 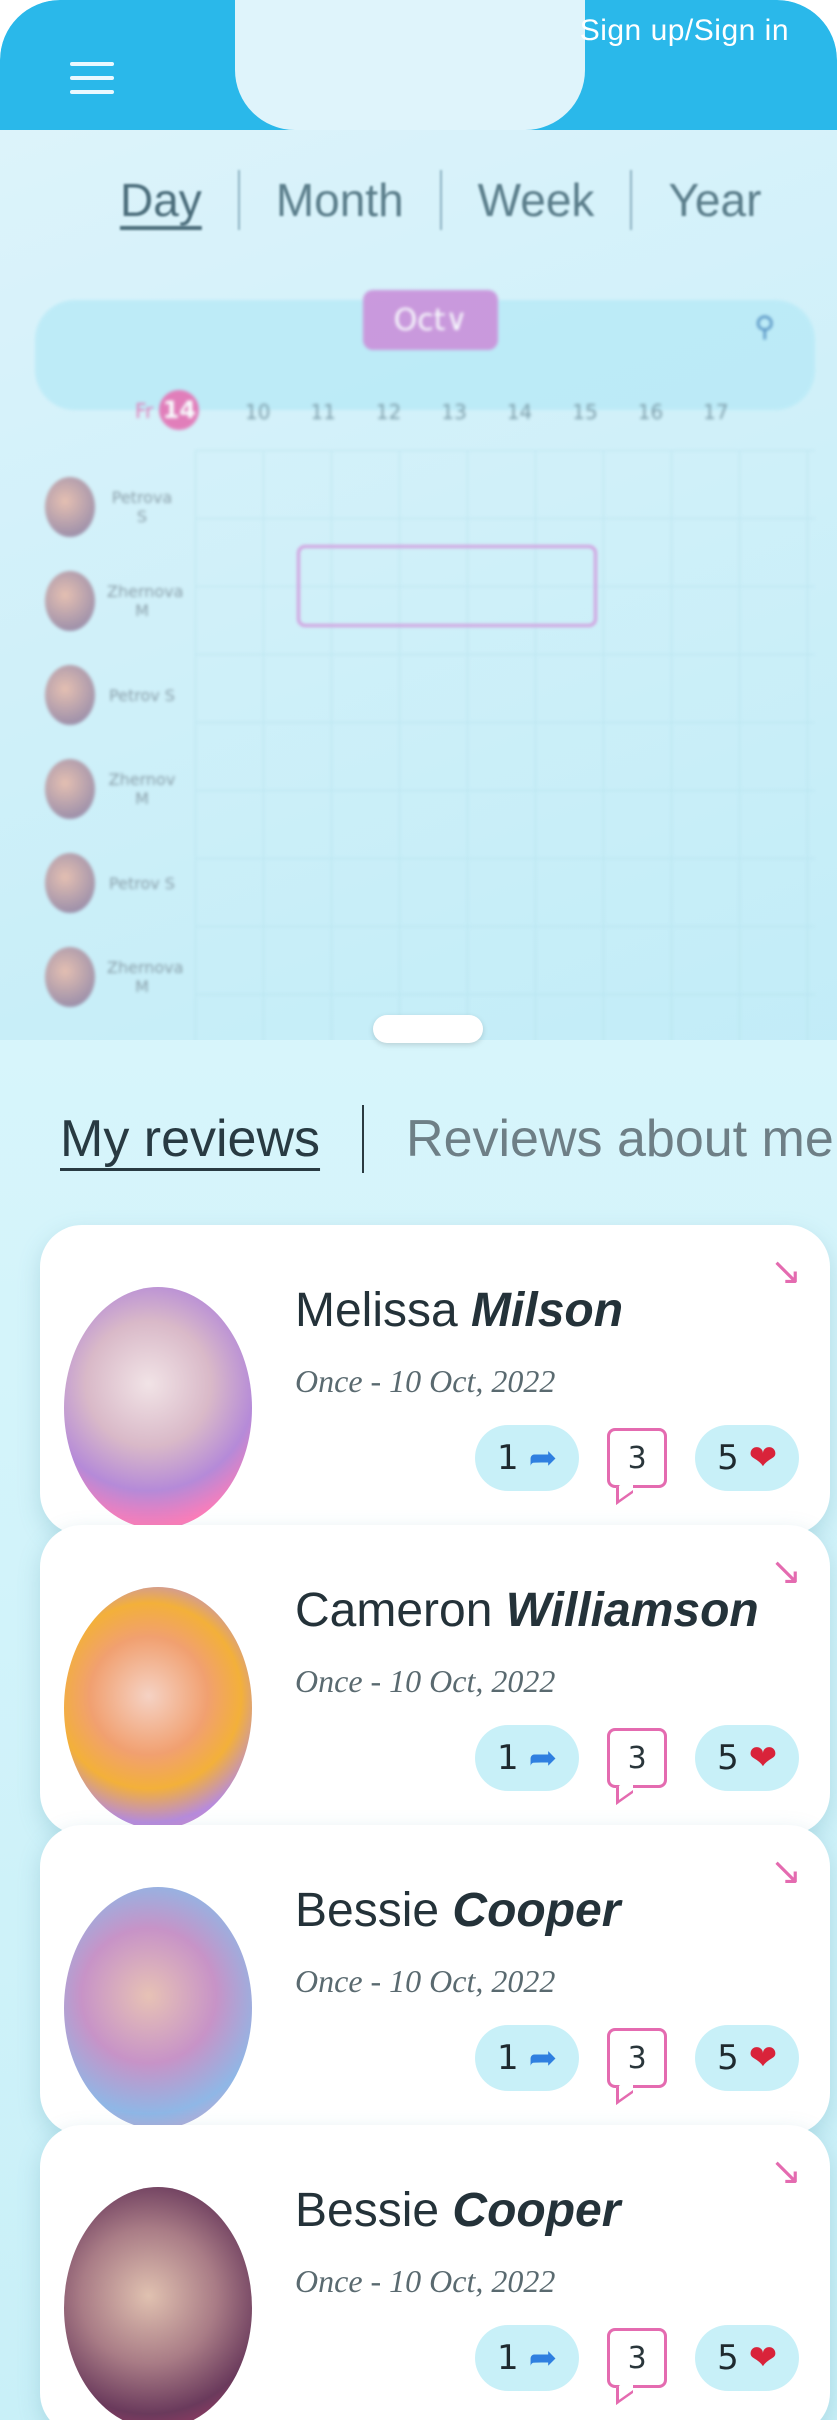 What do you see at coordinates (585, 412) in the screenshot?
I see `hour-label: 15` at bounding box center [585, 412].